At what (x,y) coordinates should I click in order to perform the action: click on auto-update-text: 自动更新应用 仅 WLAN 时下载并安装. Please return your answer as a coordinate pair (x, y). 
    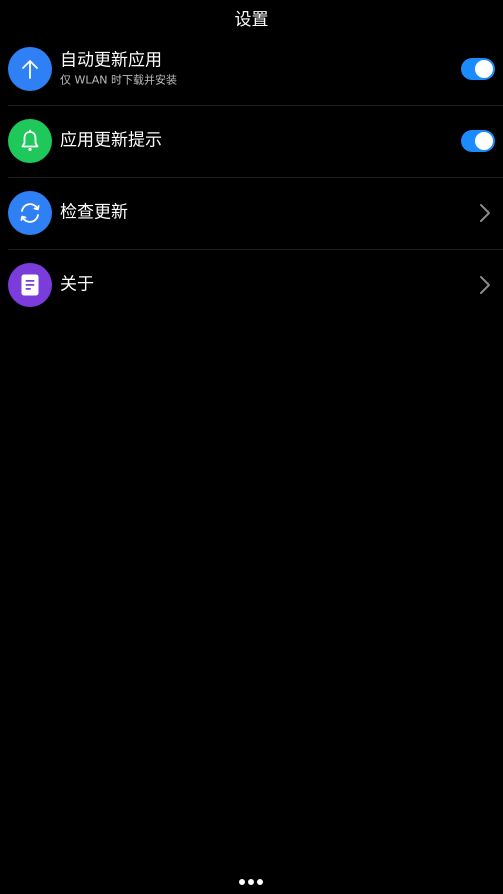
    Looking at the image, I should click on (118, 69).